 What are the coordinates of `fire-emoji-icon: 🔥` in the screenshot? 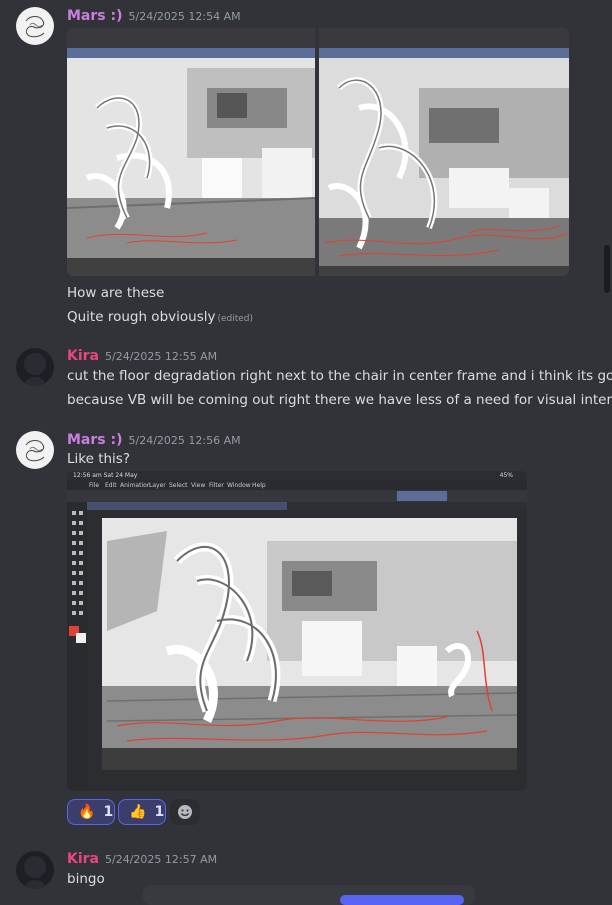 It's located at (87, 812).